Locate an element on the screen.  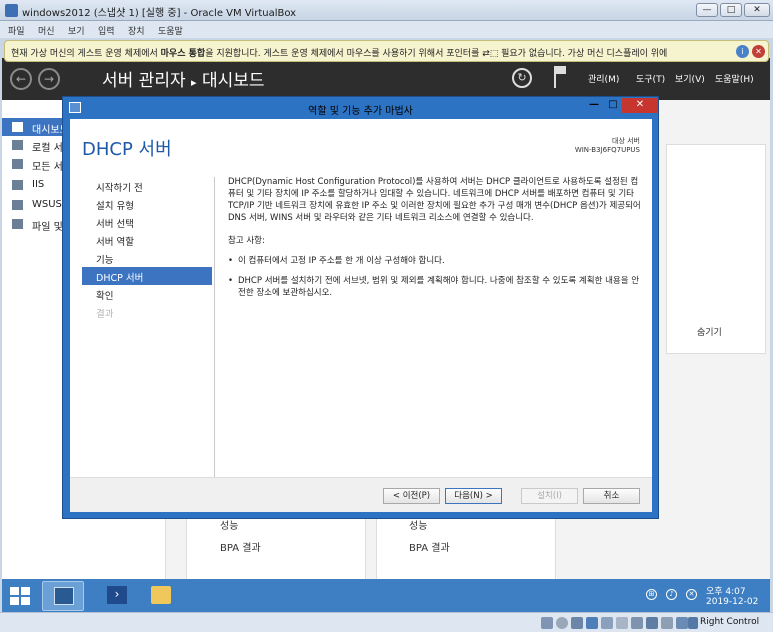
host-key-label: Right Control is located at coordinates (730, 622).